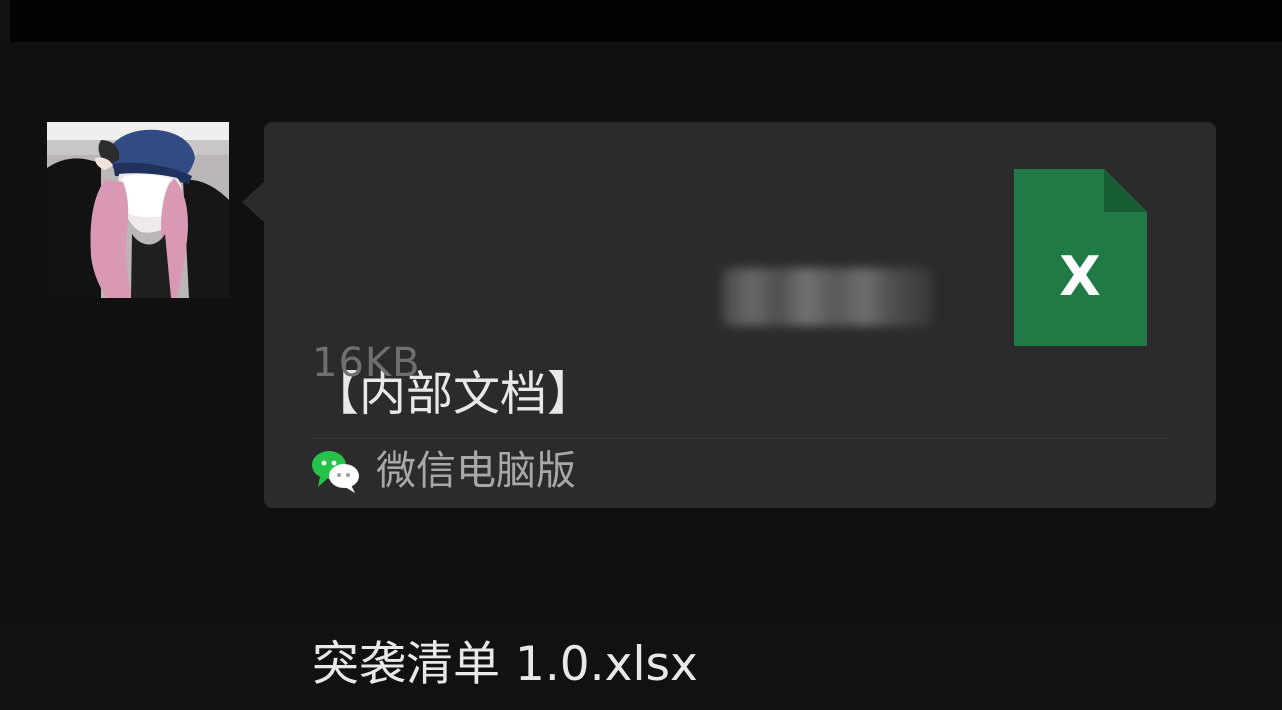 Image resolution: width=1282 pixels, height=710 pixels. What do you see at coordinates (335, 472) in the screenshot?
I see `wechat-icon` at bounding box center [335, 472].